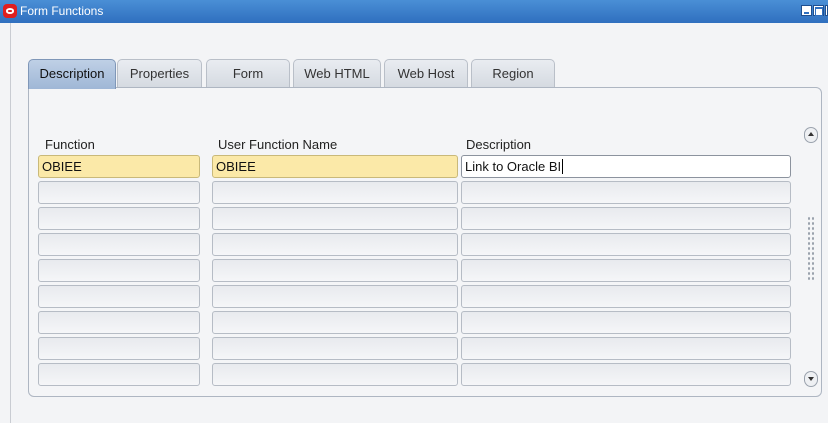 The width and height of the screenshot is (828, 423). I want to click on description-field-text: Link to Oracle BI, so click(513, 166).